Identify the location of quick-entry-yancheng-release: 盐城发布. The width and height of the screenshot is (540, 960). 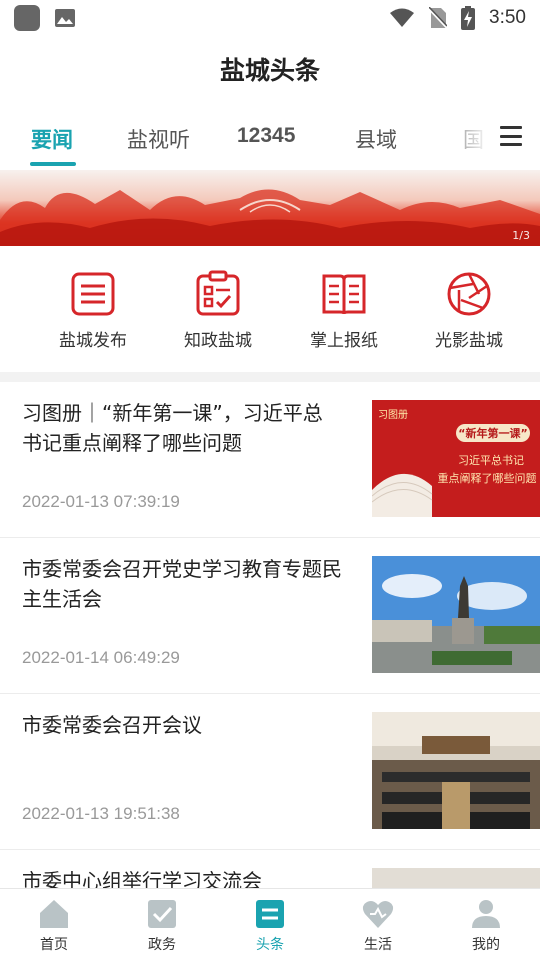
(93, 310).